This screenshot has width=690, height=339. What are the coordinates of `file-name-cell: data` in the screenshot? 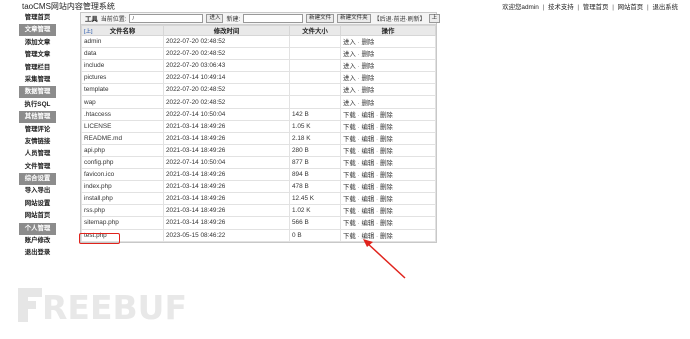 It's located at (122, 54).